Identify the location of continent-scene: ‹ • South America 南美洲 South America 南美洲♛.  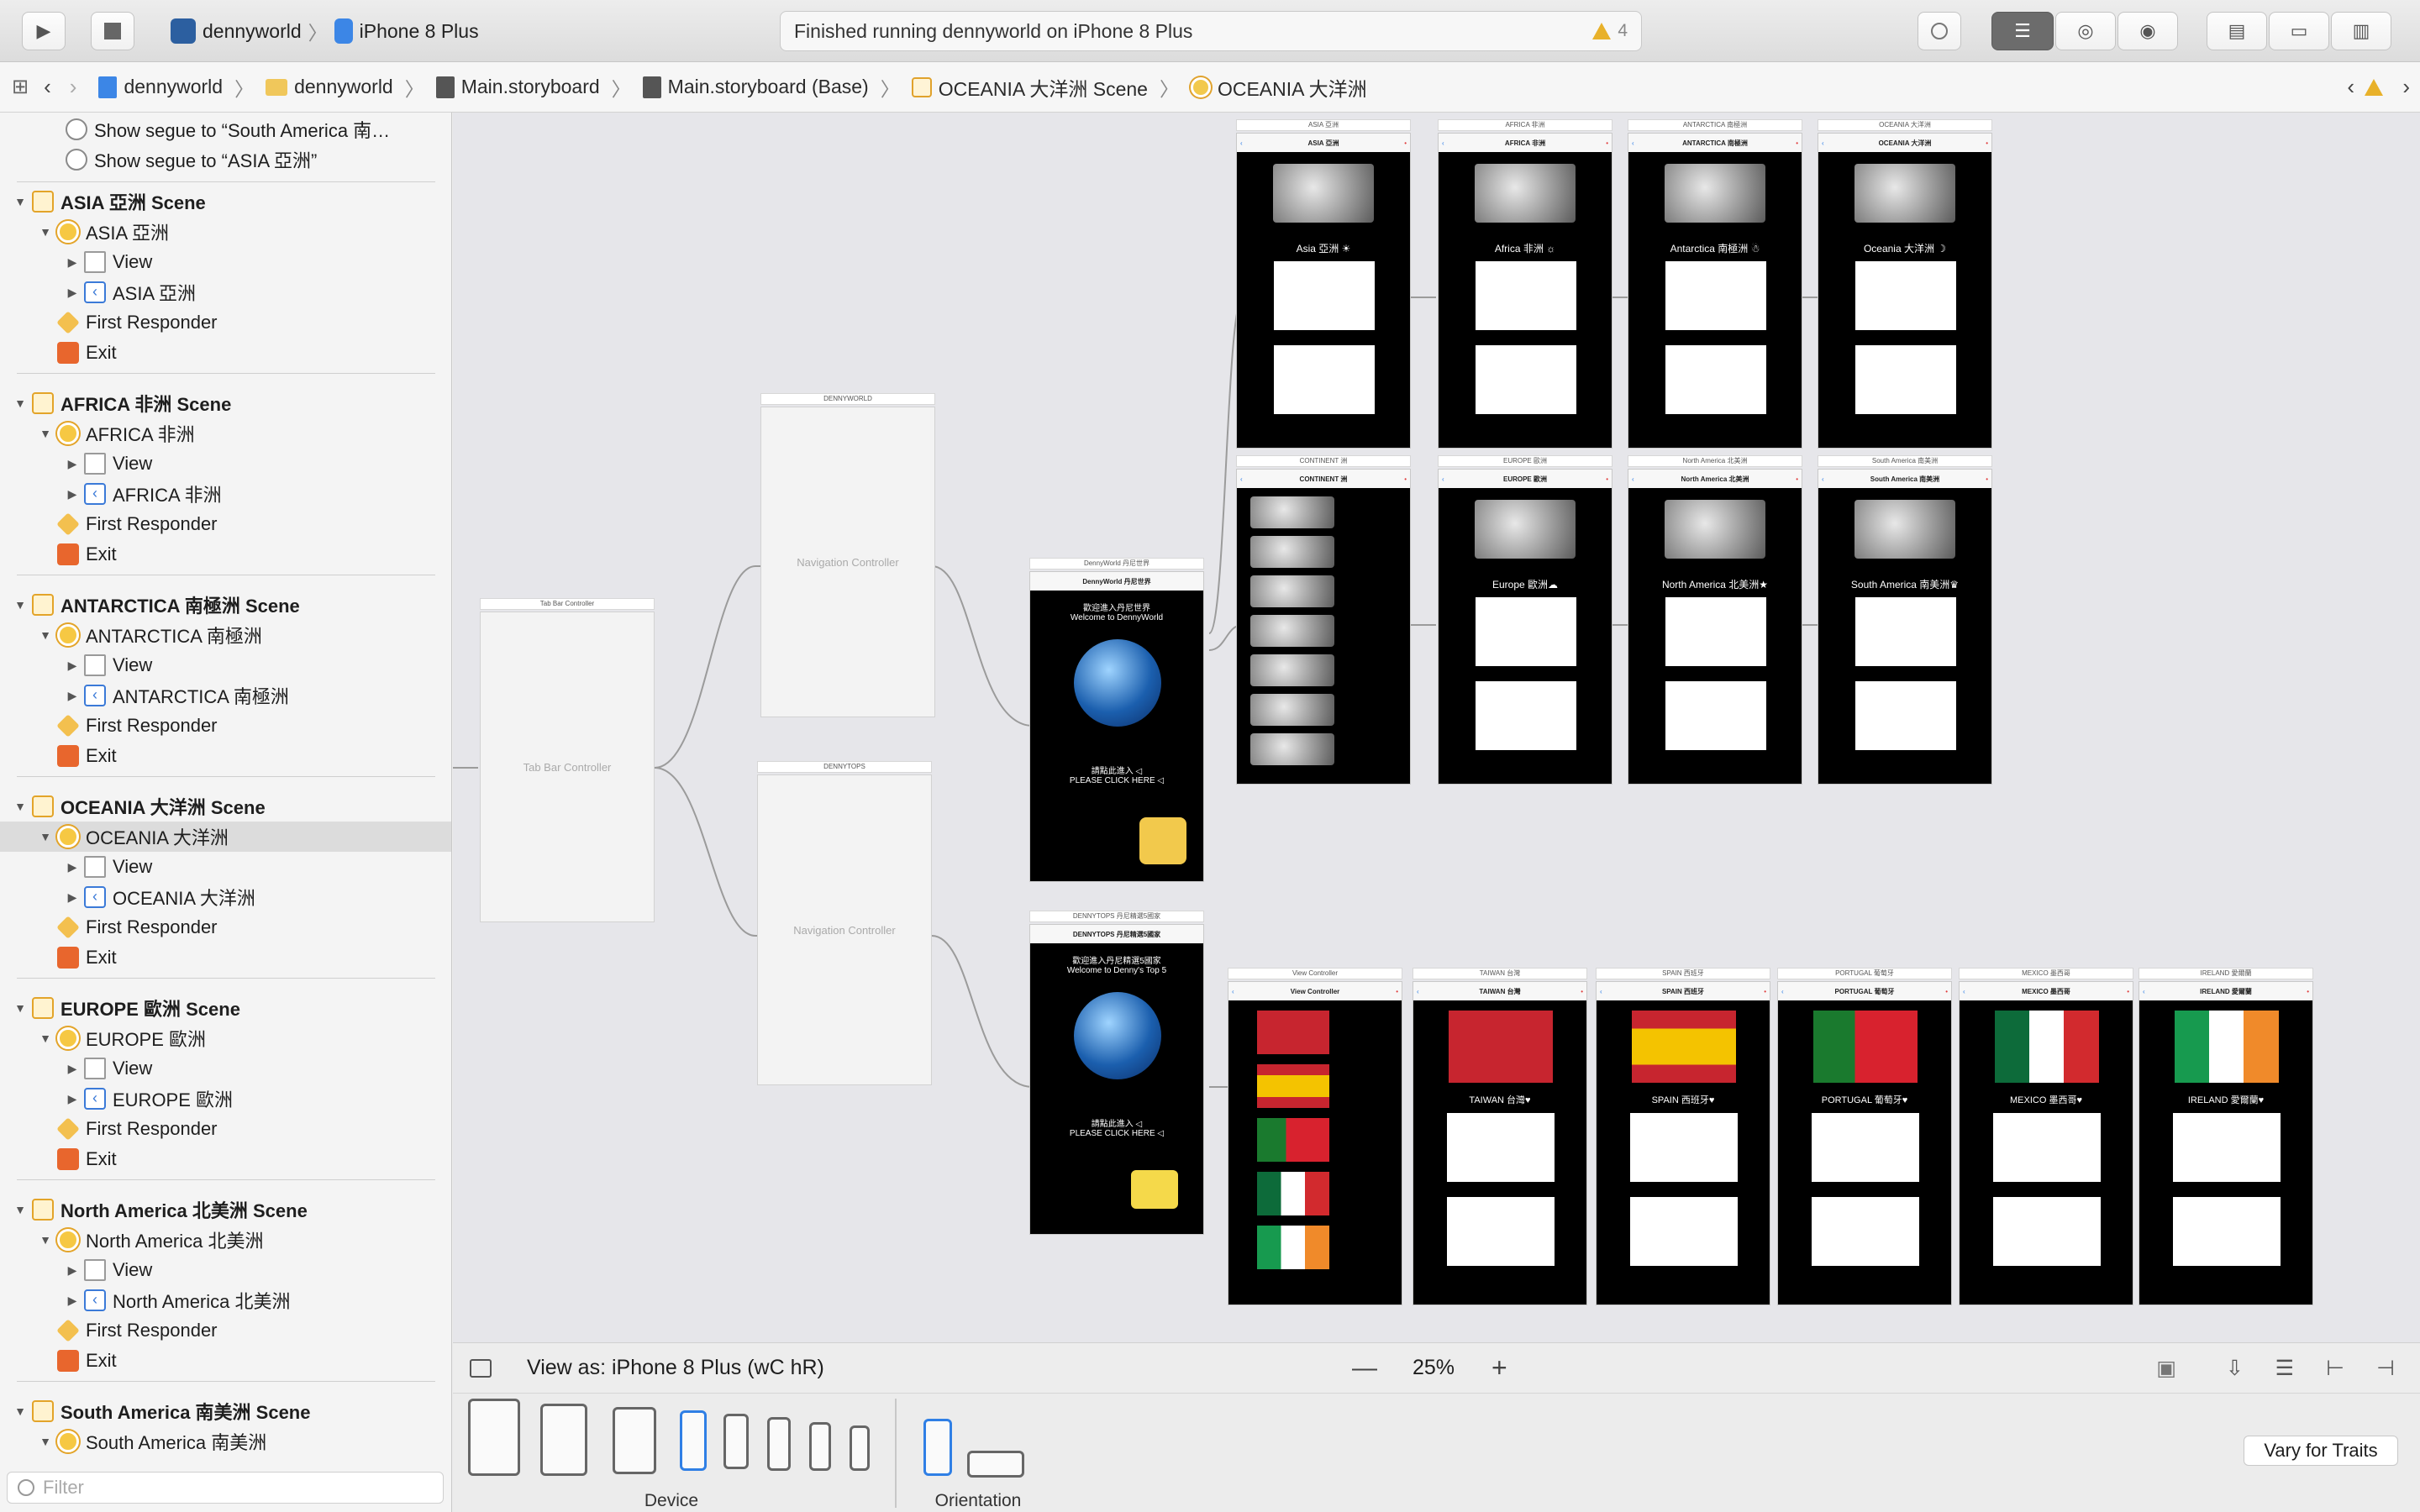
(1905, 627).